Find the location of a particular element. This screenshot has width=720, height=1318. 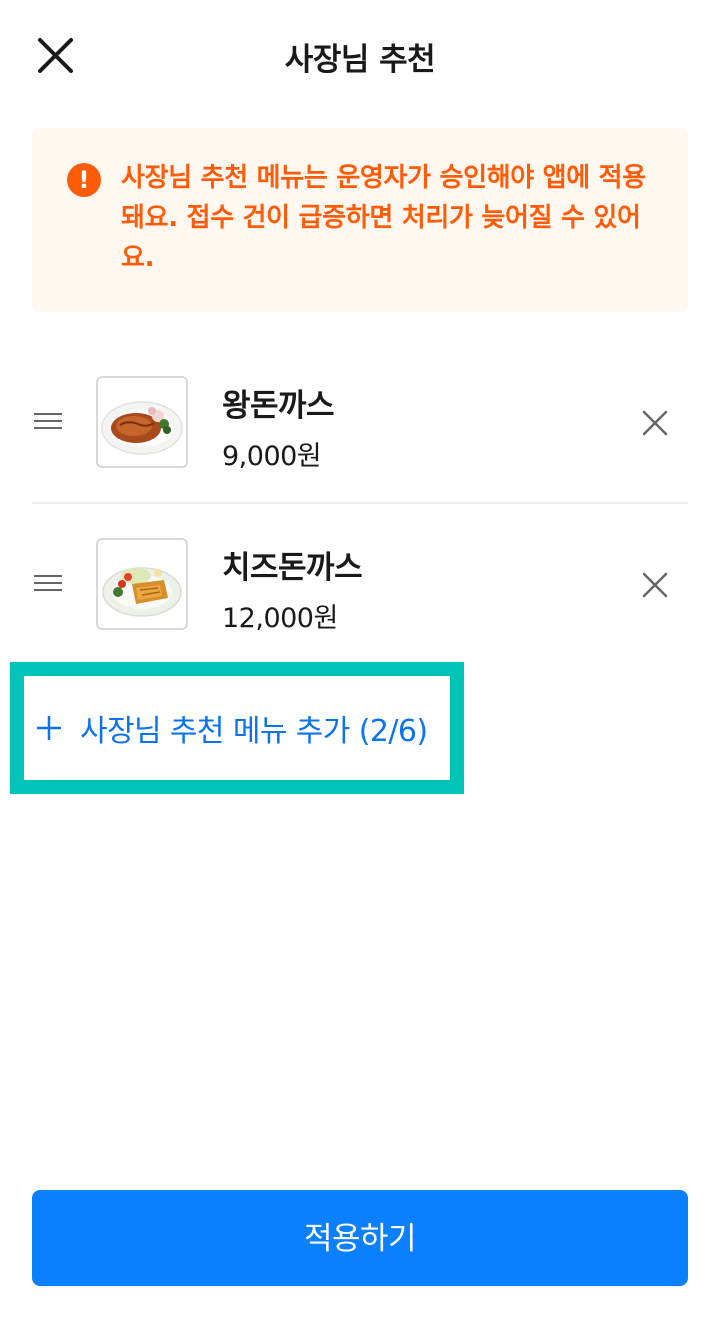

list-item: 왕돈까스 9,000원 is located at coordinates (360, 423).